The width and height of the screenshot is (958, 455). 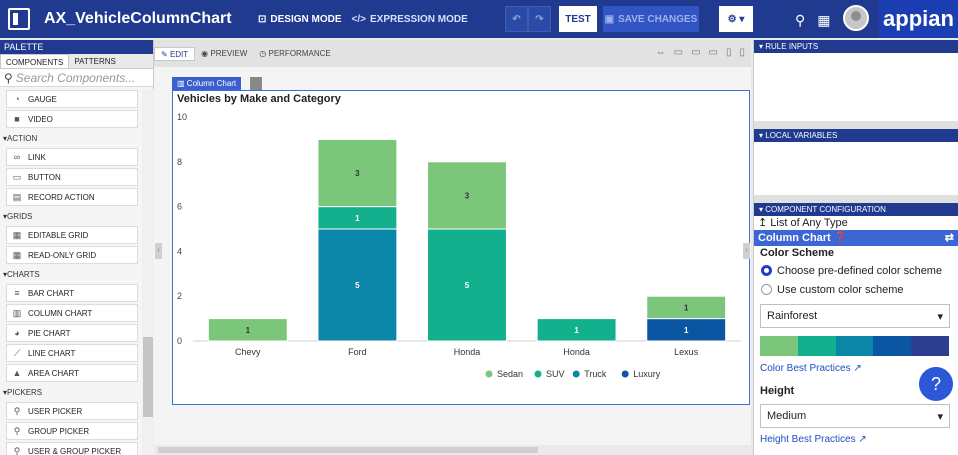 What do you see at coordinates (856, 440) in the screenshot?
I see `height-best-practices-link: Height Best Practices ↗` at bounding box center [856, 440].